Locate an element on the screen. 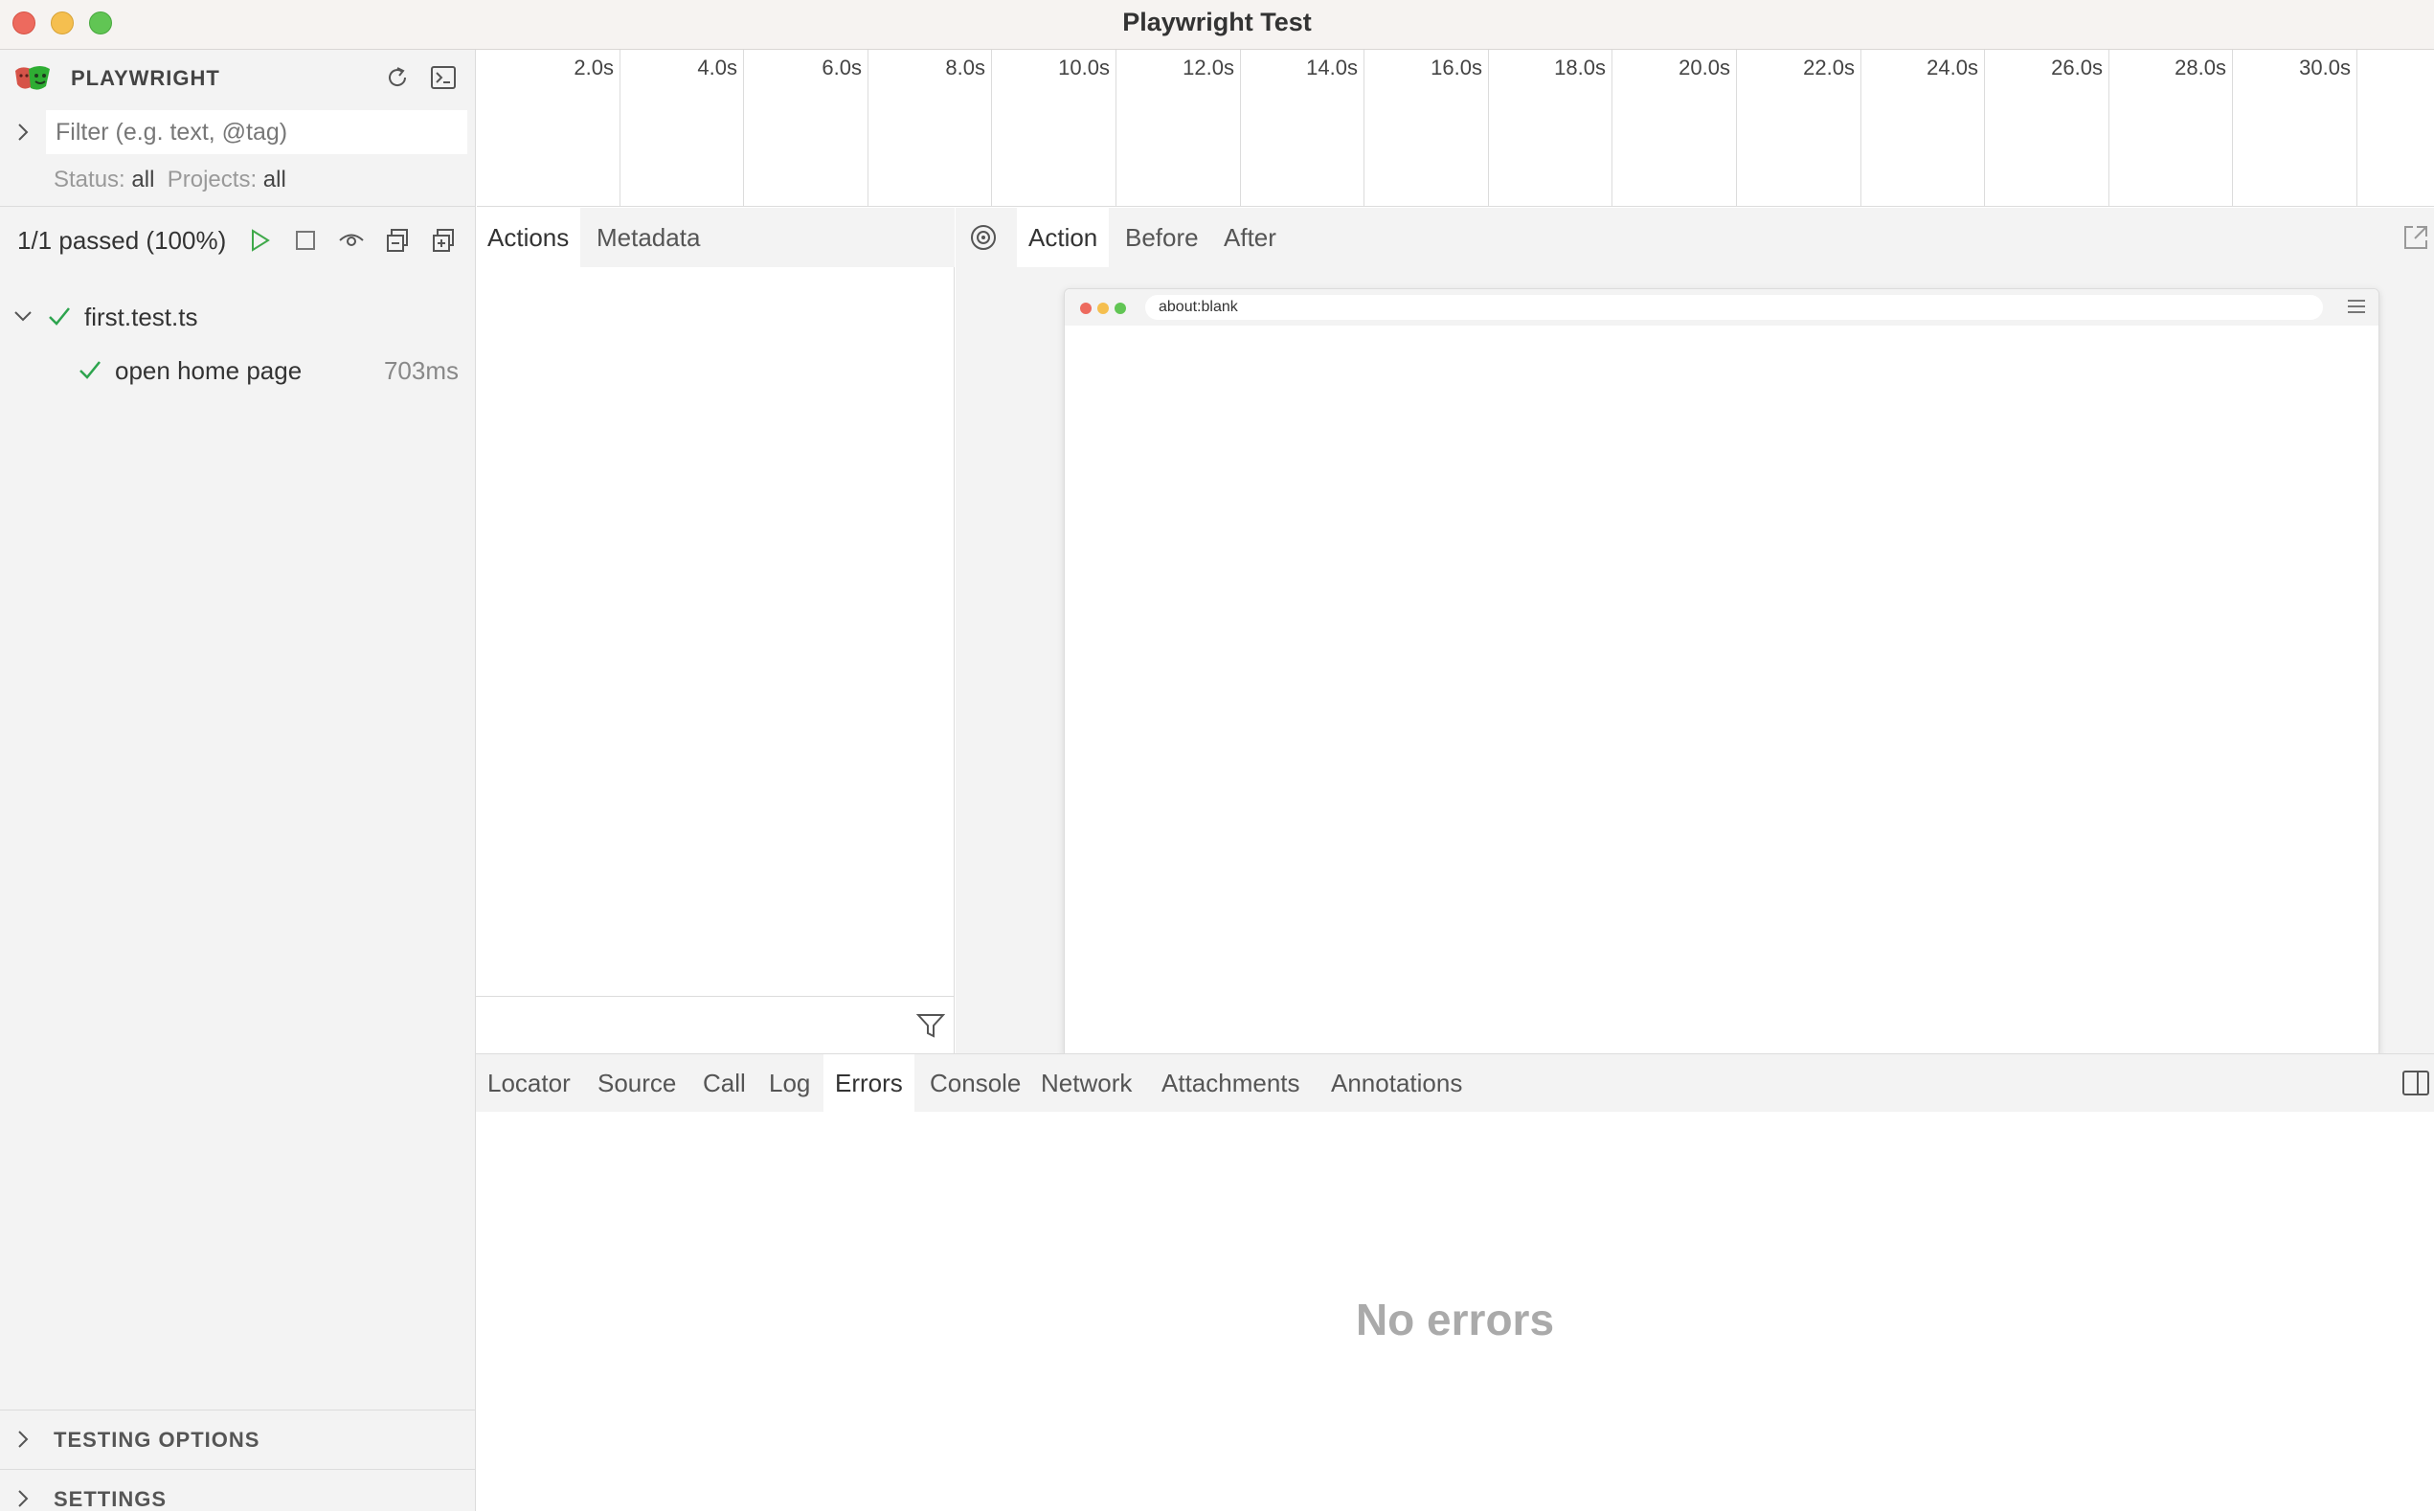 The image size is (2434, 1512). window-title: Playwright Test is located at coordinates (1217, 22).